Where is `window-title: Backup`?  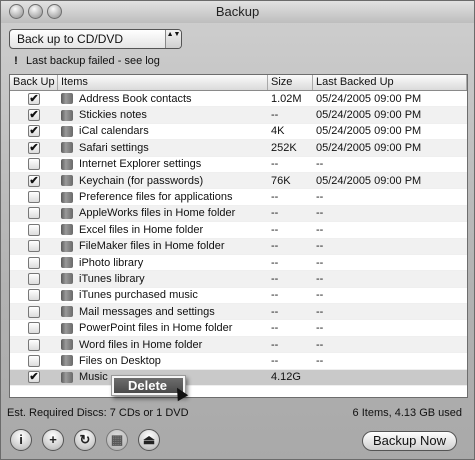
window-title: Backup is located at coordinates (237, 11).